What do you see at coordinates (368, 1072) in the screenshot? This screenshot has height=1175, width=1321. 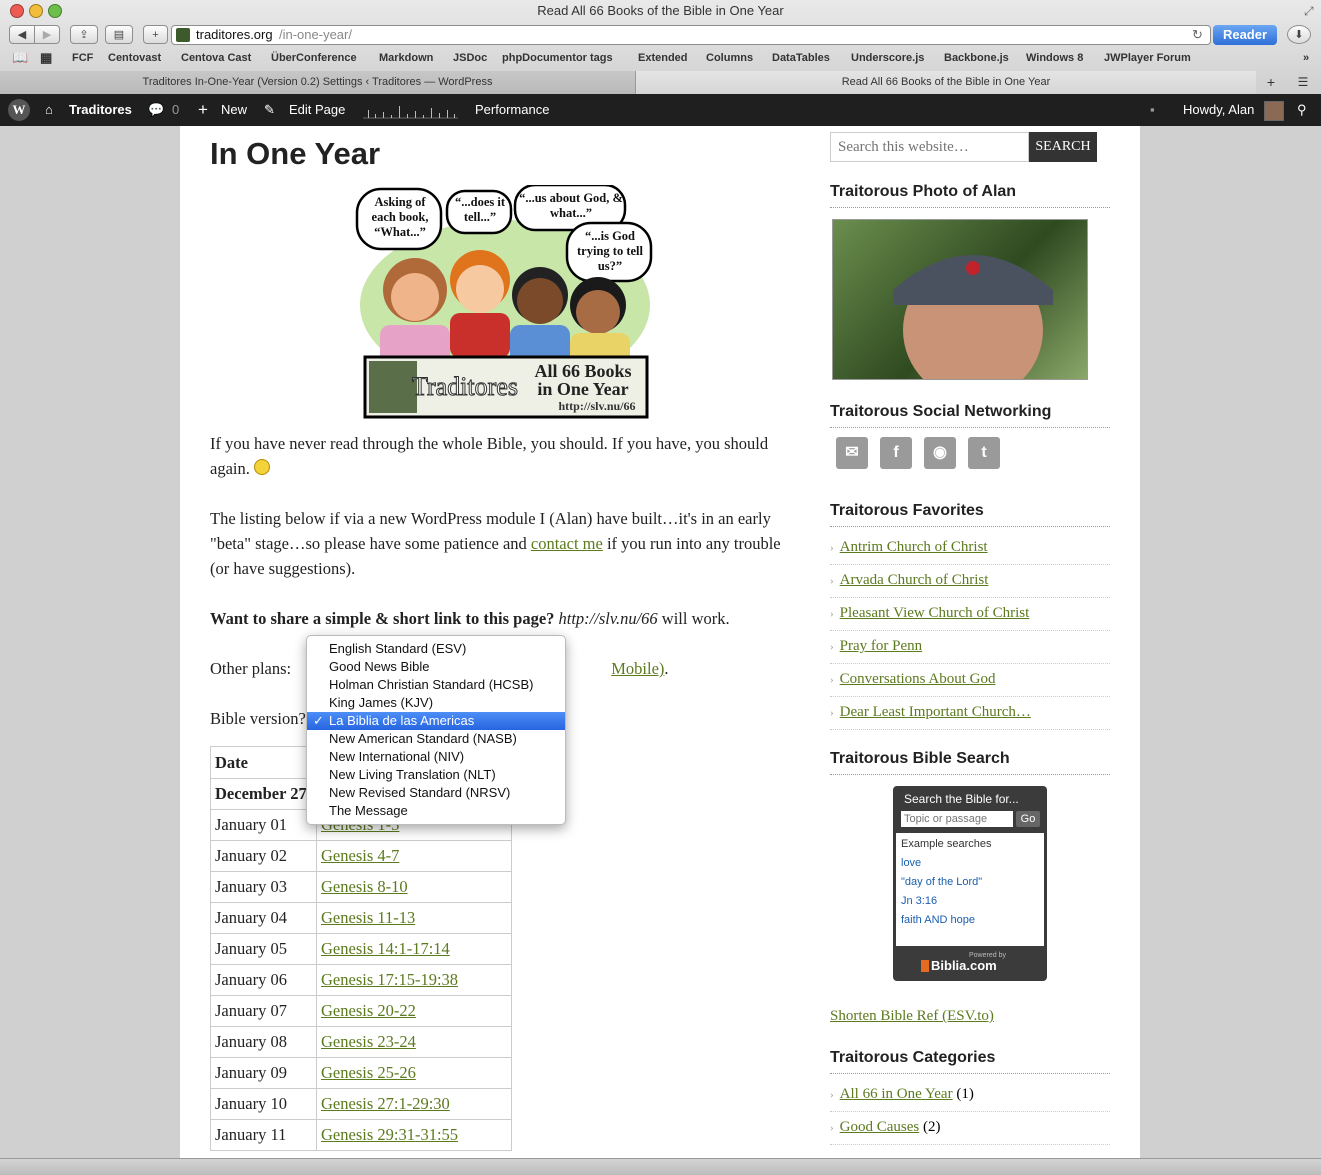 I see `reading-link: Genesis 25-26` at bounding box center [368, 1072].